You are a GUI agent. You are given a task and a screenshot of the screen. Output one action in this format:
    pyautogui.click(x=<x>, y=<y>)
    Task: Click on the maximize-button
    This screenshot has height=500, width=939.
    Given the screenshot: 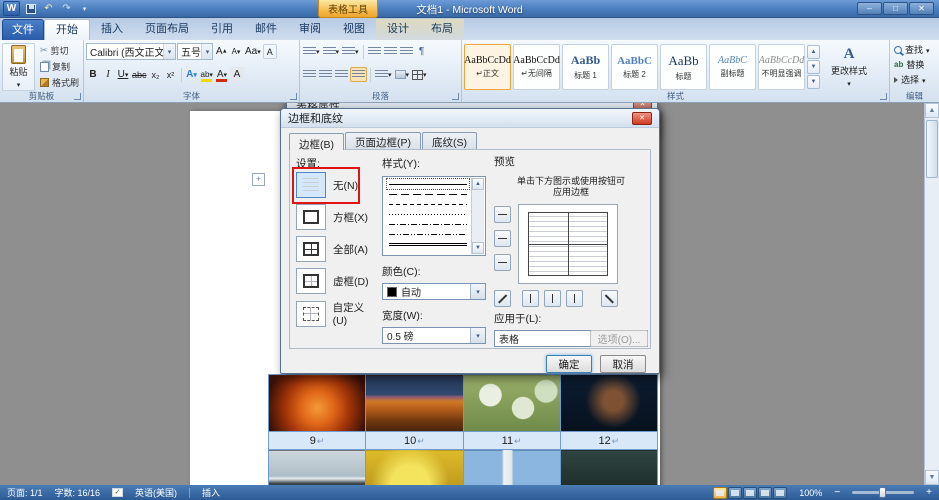 What is the action you would take?
    pyautogui.click(x=895, y=8)
    